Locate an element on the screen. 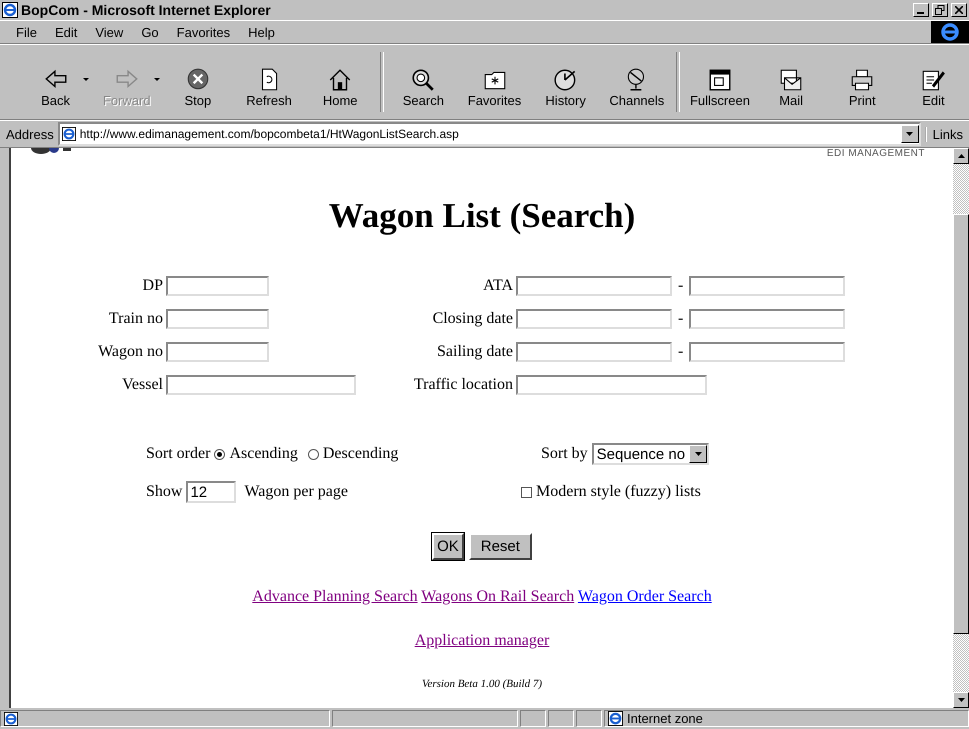 This screenshot has height=729, width=969. menu-item: Go is located at coordinates (150, 32).